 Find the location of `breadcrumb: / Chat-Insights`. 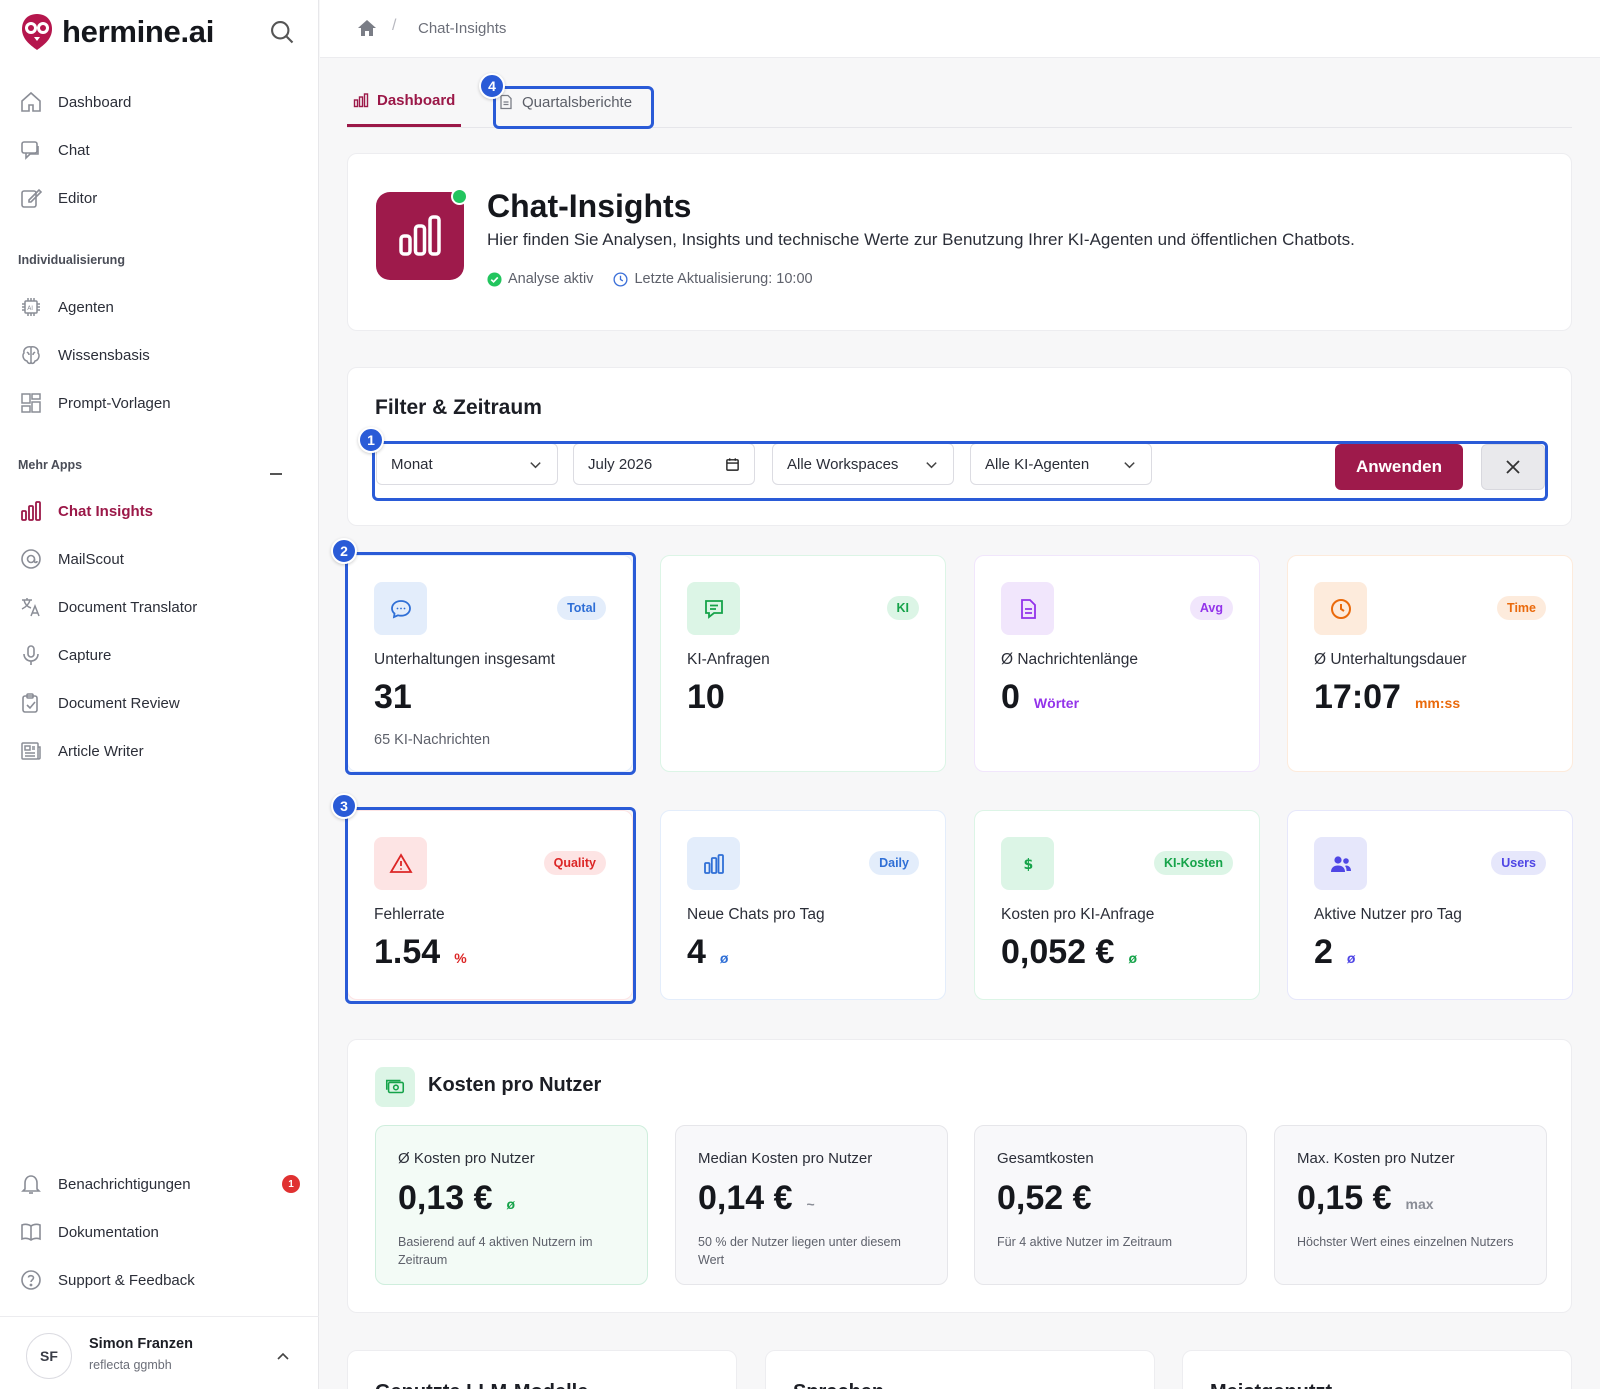

breadcrumb: / Chat-Insights is located at coordinates (960, 29).